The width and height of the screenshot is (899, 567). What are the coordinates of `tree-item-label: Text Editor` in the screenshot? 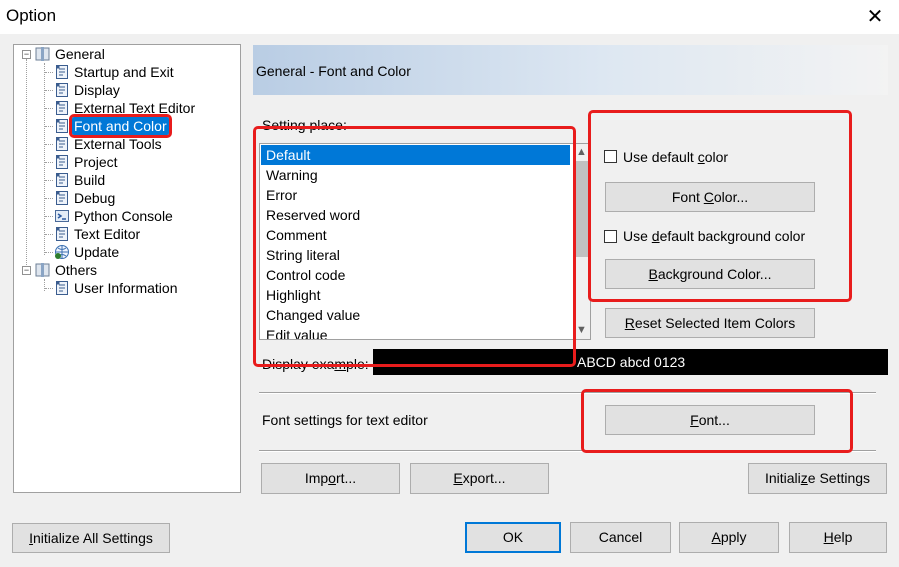 It's located at (107, 234).